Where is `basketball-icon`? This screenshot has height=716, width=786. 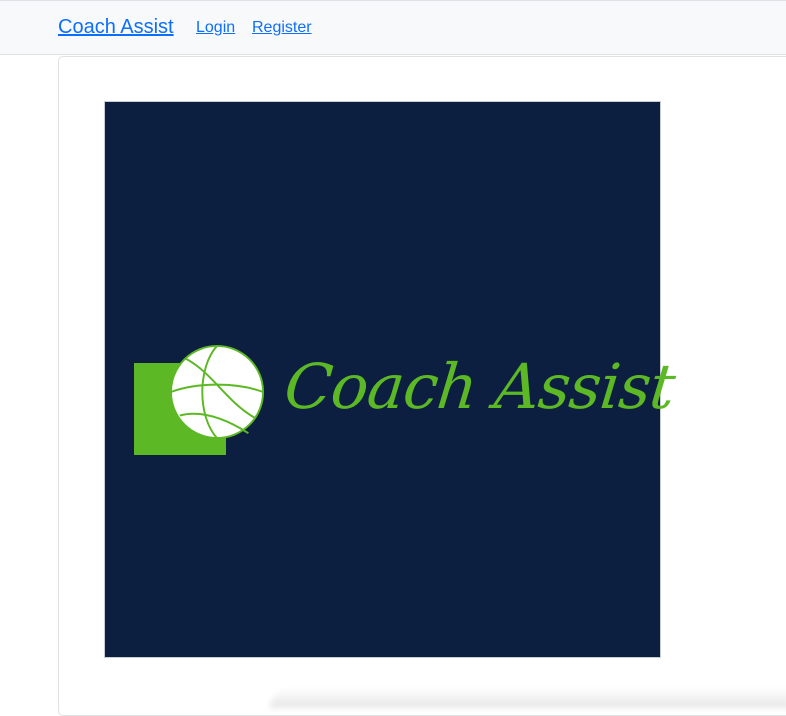 basketball-icon is located at coordinates (217, 392).